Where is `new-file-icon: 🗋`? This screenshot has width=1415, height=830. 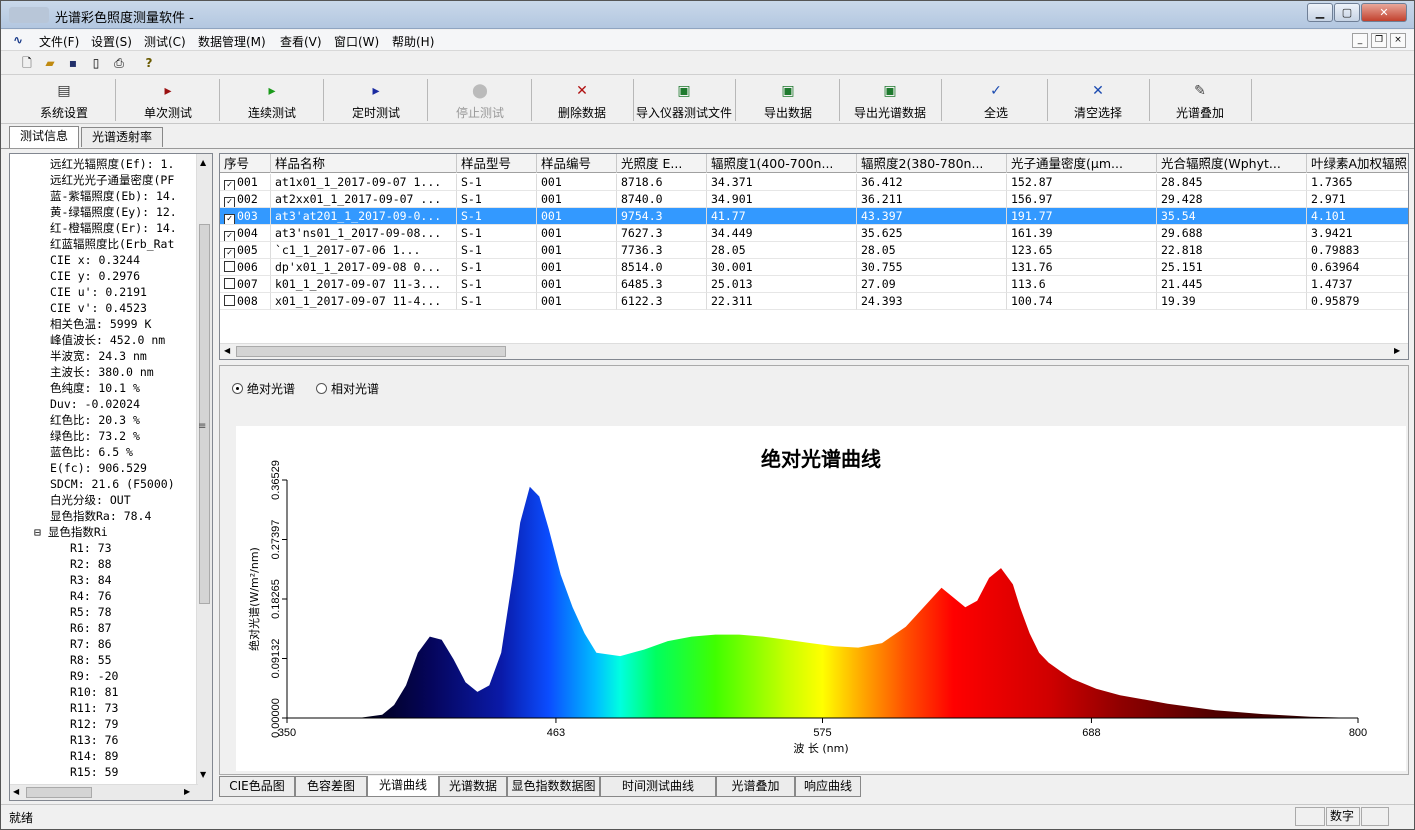
new-file-icon: 🗋 is located at coordinates (27, 63).